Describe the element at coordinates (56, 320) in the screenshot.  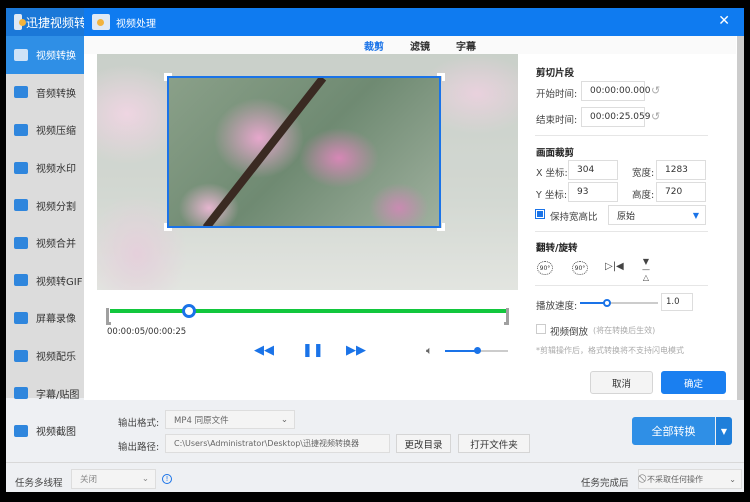
I see `sidebar-item-label: 屏幕录像` at that location.